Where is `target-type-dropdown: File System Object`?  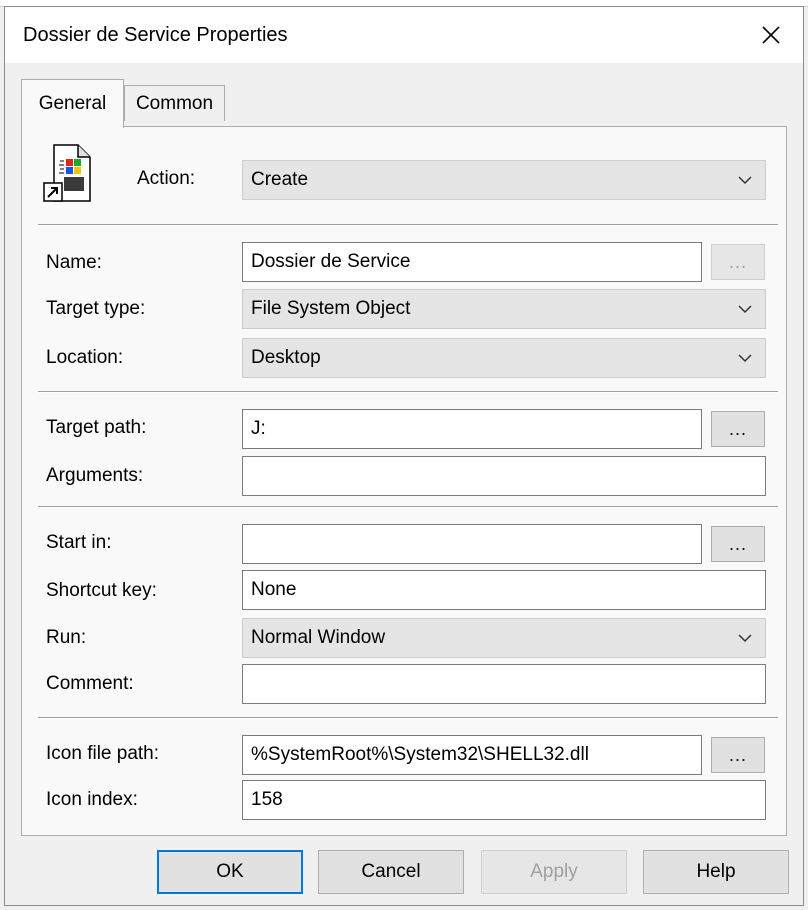
target-type-dropdown: File System Object is located at coordinates (504, 309).